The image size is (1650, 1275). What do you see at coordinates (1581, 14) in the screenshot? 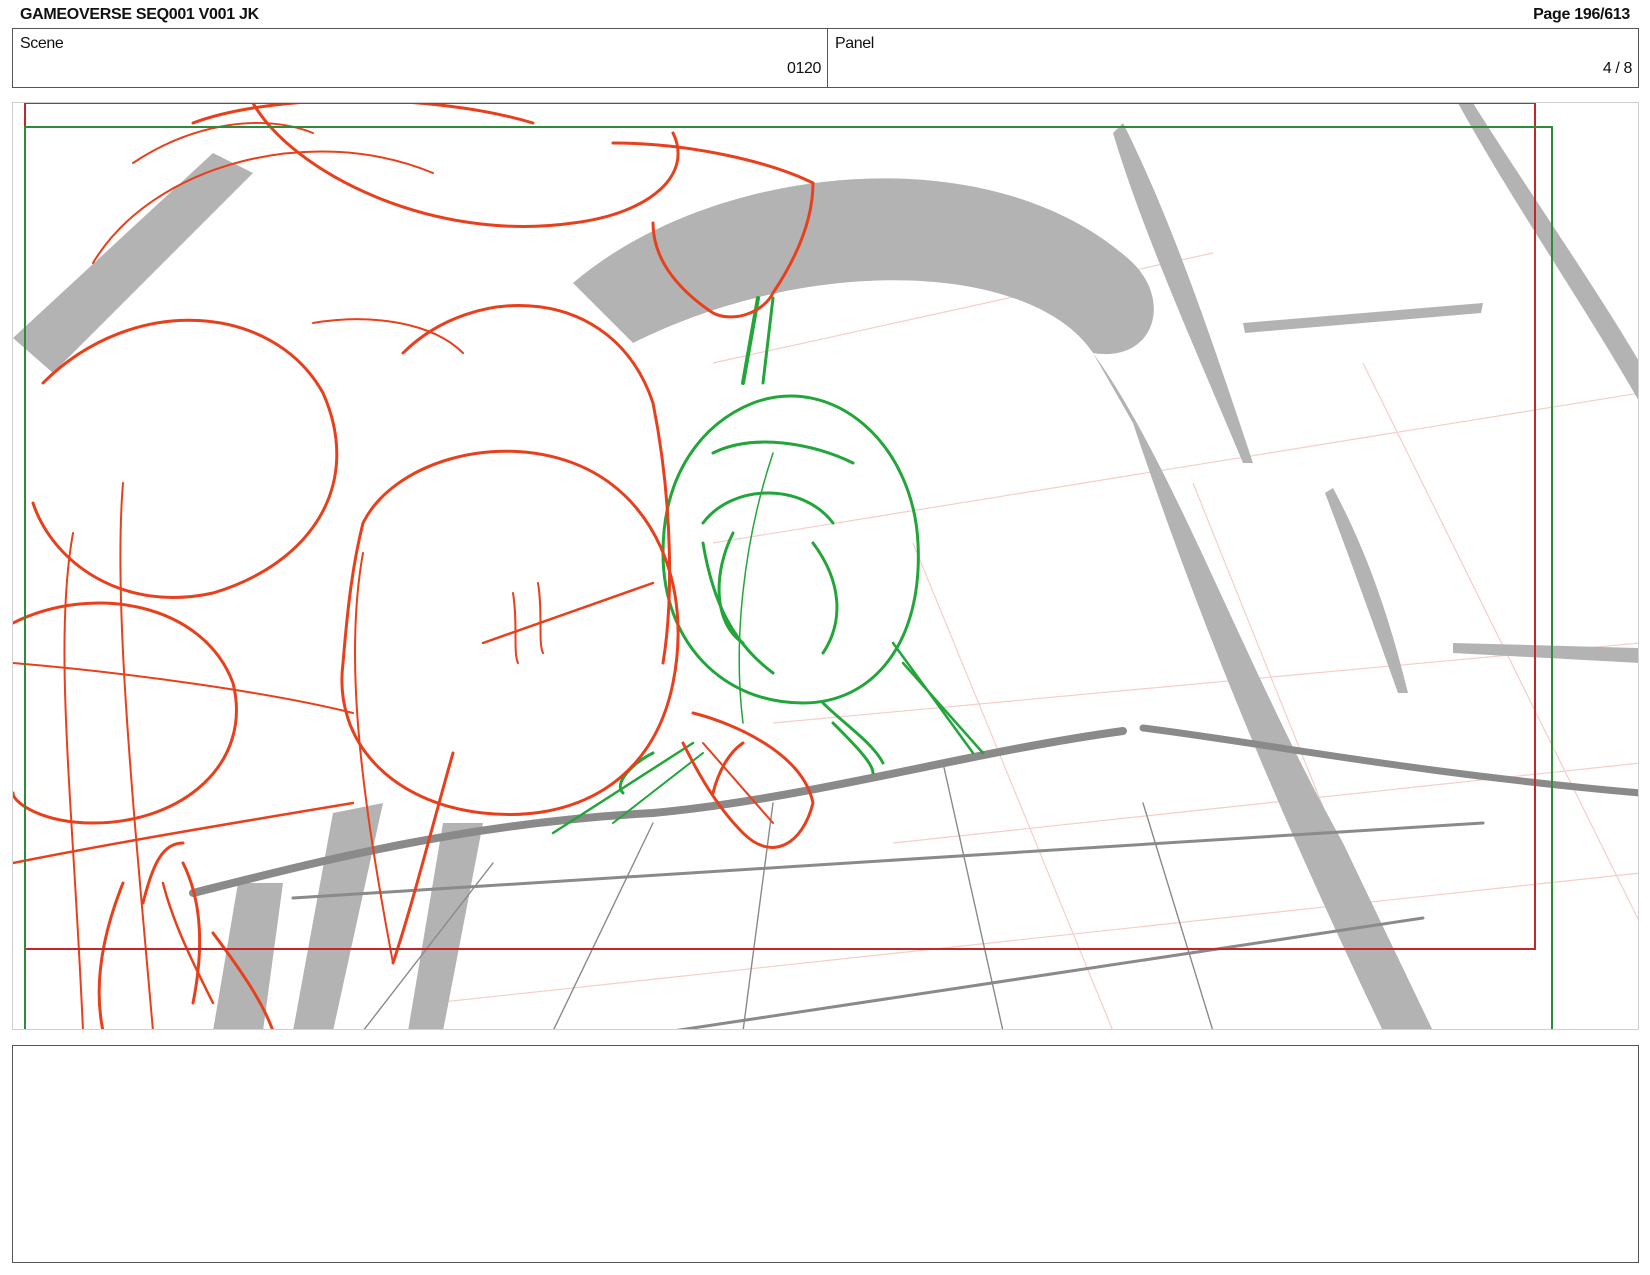
I see `page-number: Page 196/613` at bounding box center [1581, 14].